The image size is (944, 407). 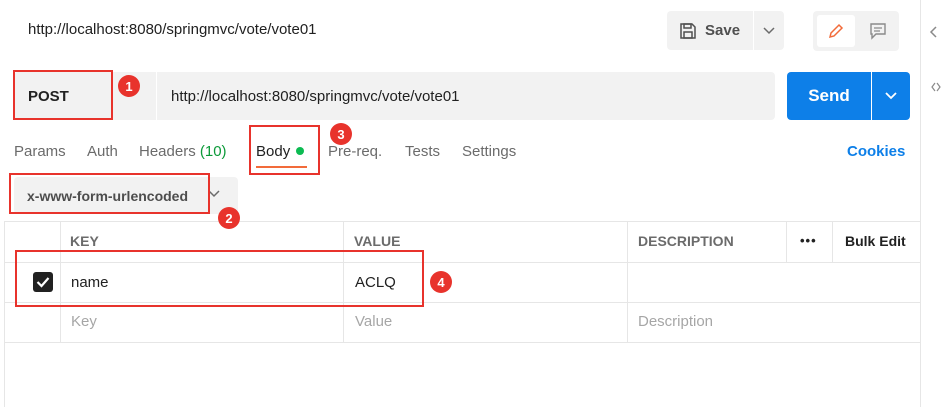 What do you see at coordinates (219, 278) in the screenshot?
I see `highlight-form-row` at bounding box center [219, 278].